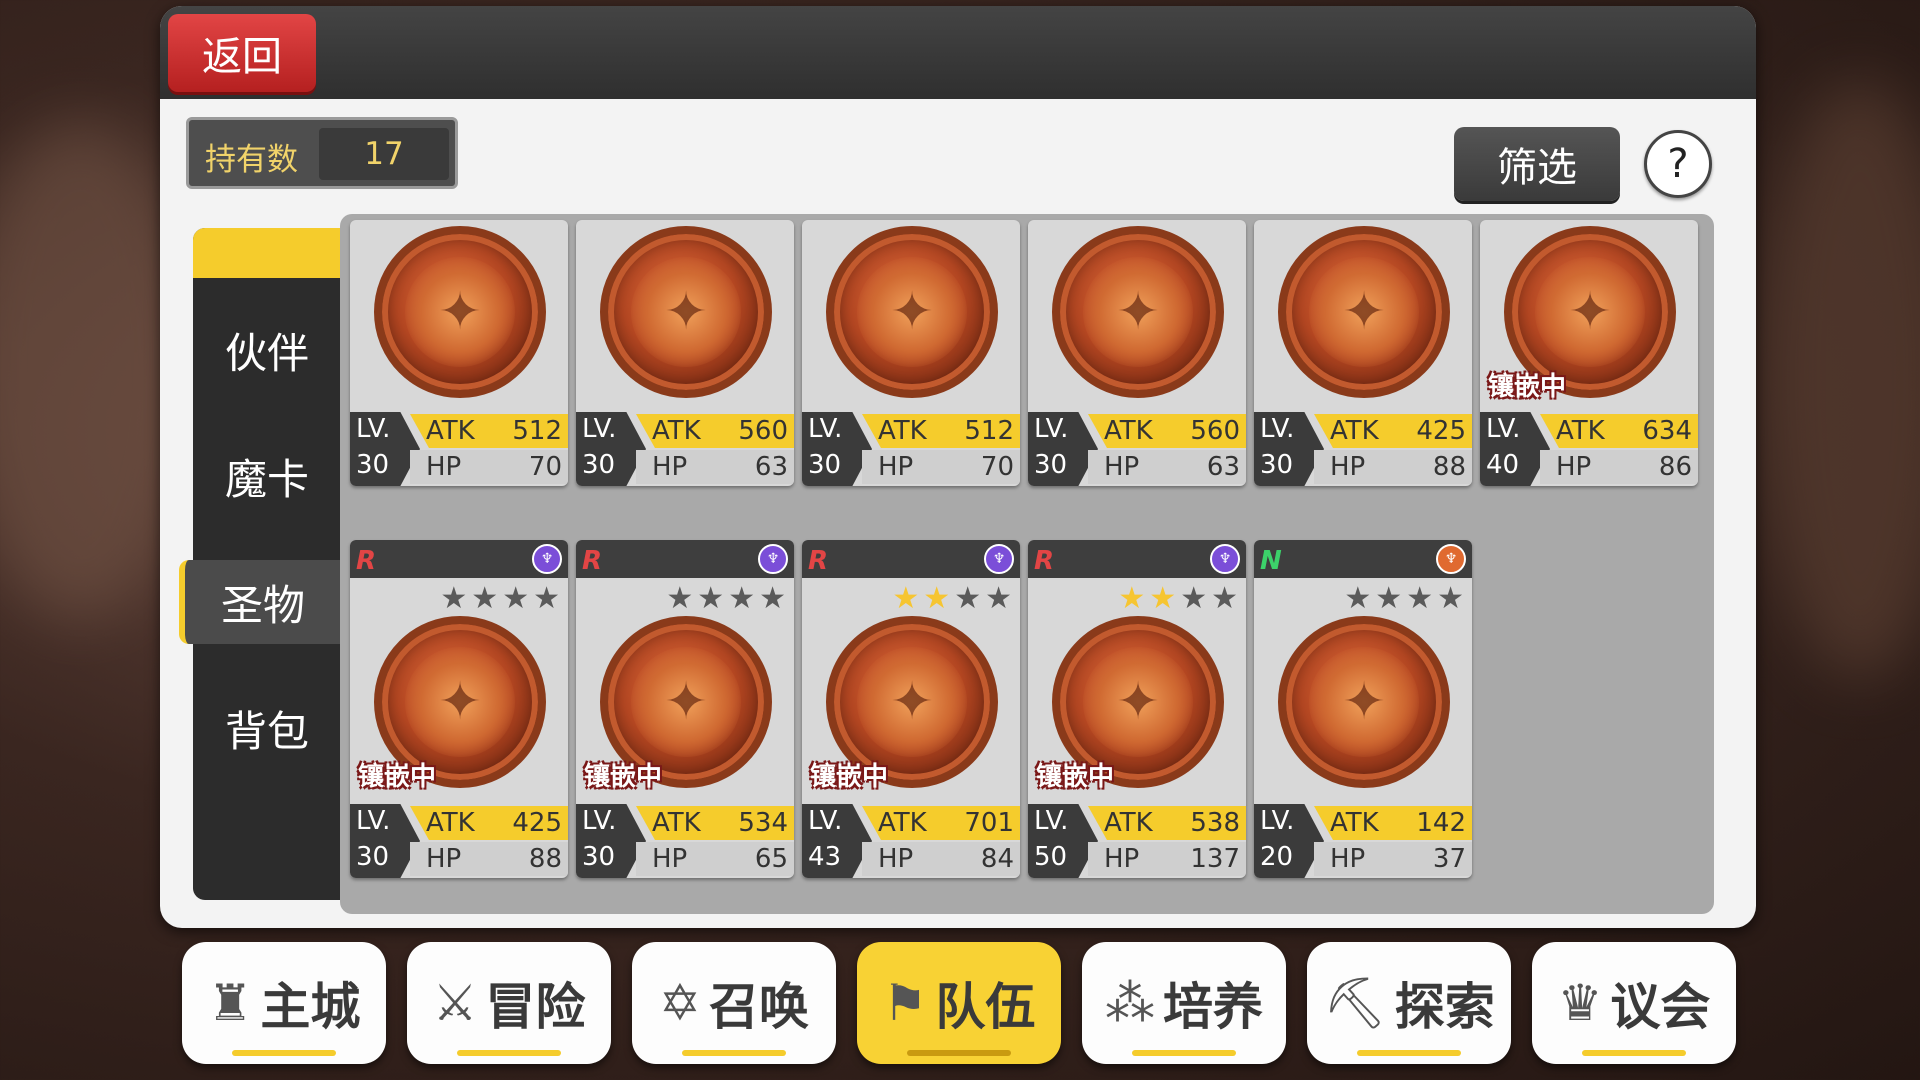  Describe the element at coordinates (715, 823) in the screenshot. I see `atk-row: ATK 534` at that location.